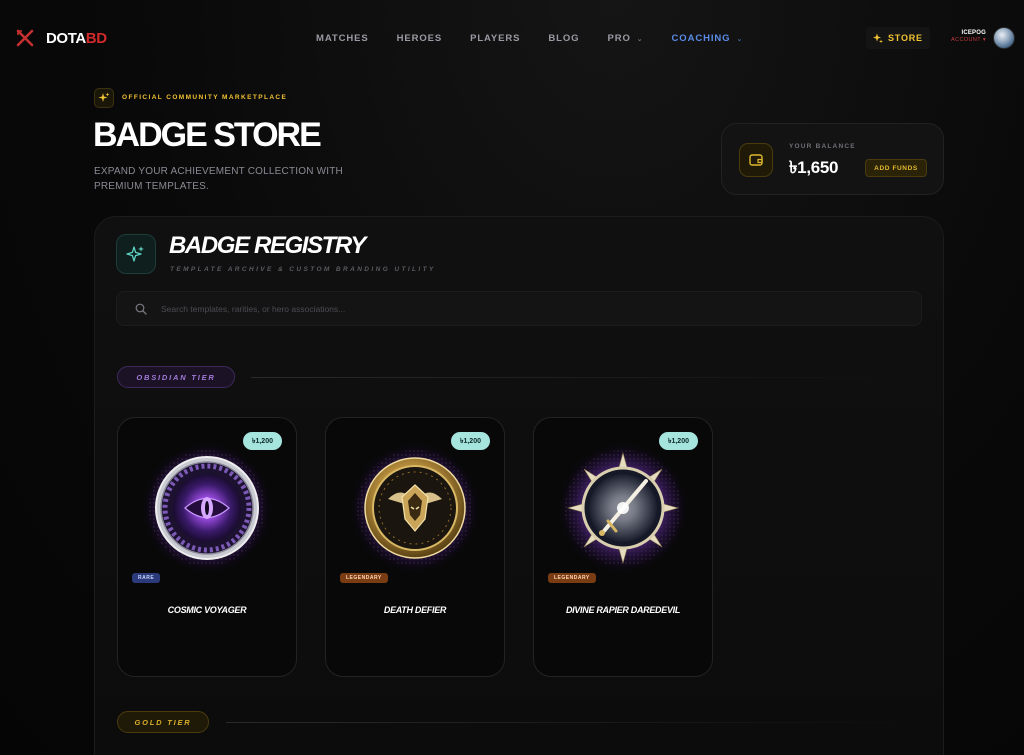  What do you see at coordinates (415, 610) in the screenshot?
I see `badge-name: DEATH DEFIER` at bounding box center [415, 610].